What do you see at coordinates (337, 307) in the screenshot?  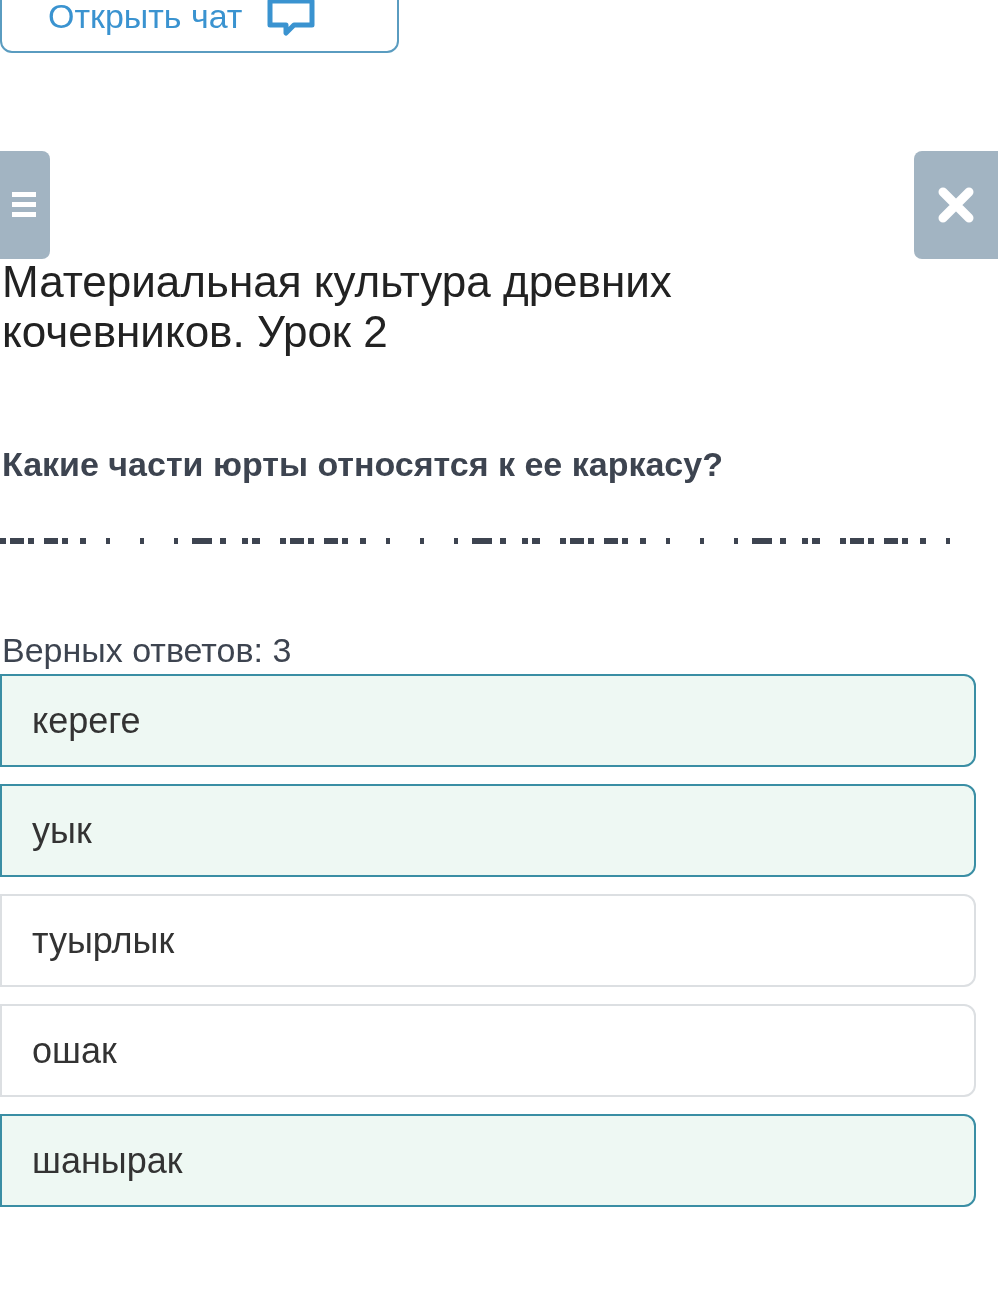 I see `lesson-title: Материальная культура древних кочевников. Урок 2` at bounding box center [337, 307].